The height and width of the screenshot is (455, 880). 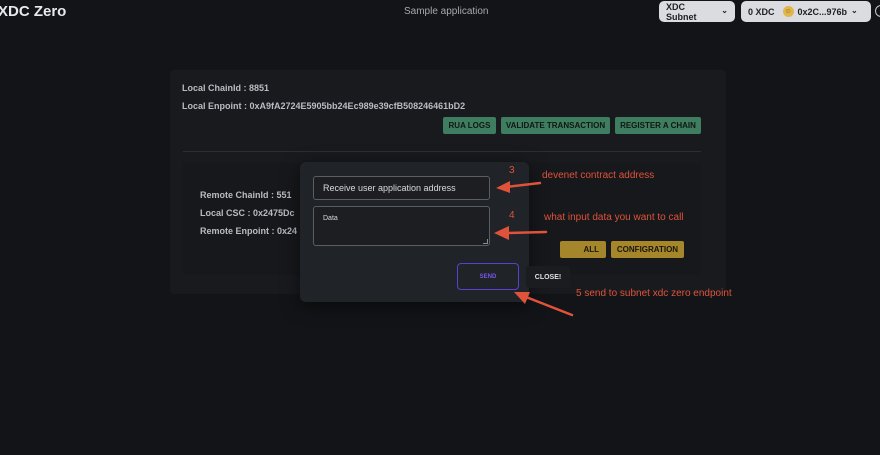 What do you see at coordinates (534, 249) in the screenshot?
I see `annotation-arrows` at bounding box center [534, 249].